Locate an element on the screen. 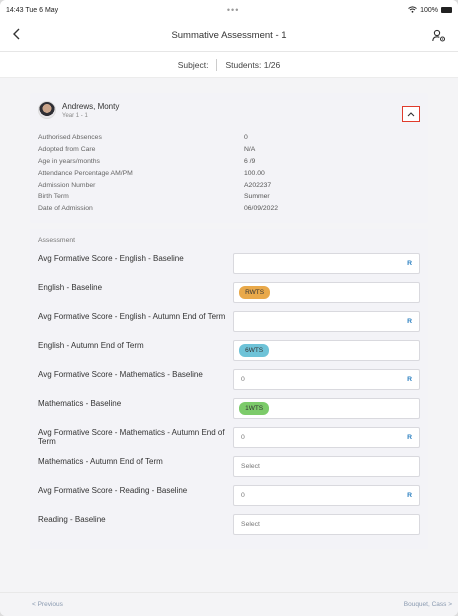 This screenshot has width=458, height=616. detail-label: Birth Term is located at coordinates (53, 197).